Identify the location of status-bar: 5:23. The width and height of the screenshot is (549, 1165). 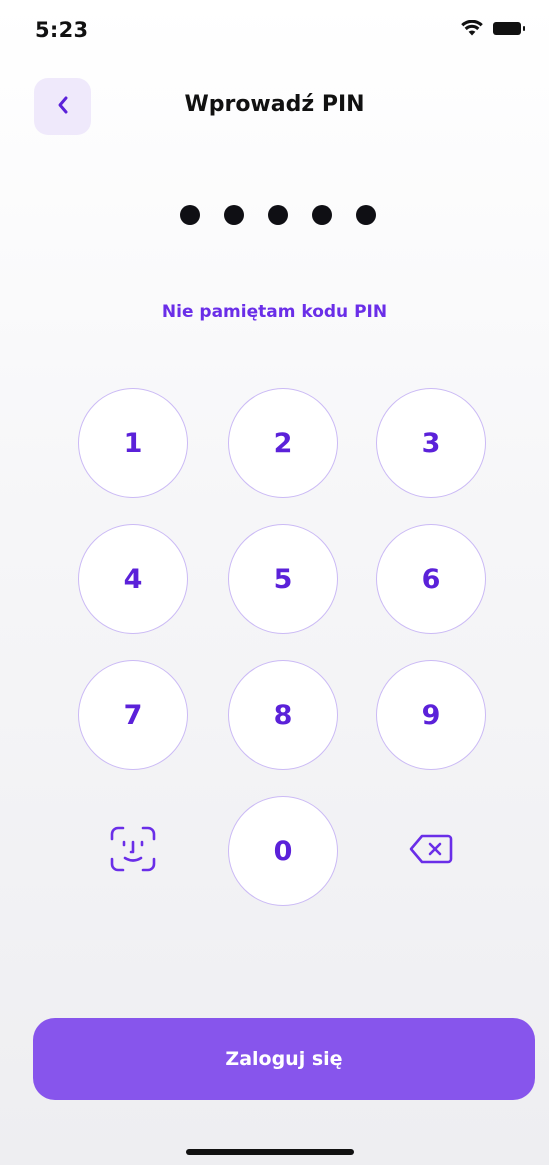
(274, 30).